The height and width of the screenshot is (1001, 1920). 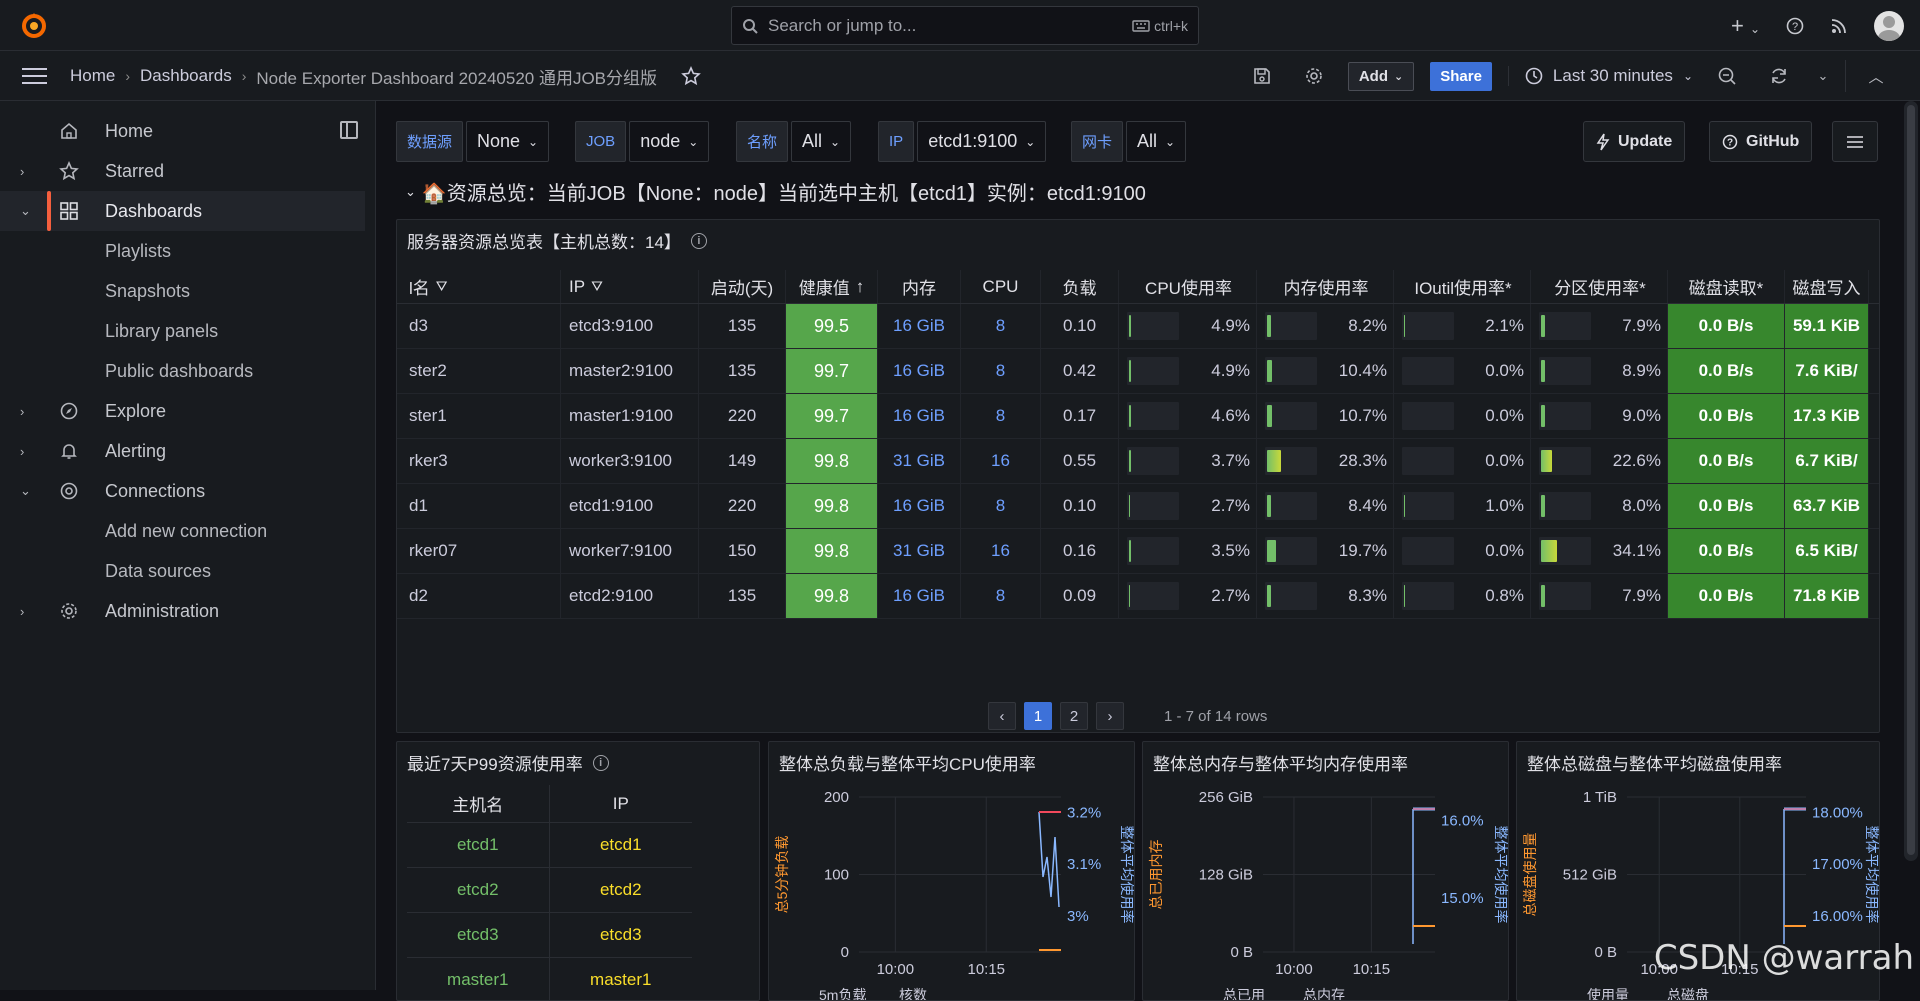 What do you see at coordinates (630, 326) in the screenshot?
I see `cell-ip: etcd3:9100` at bounding box center [630, 326].